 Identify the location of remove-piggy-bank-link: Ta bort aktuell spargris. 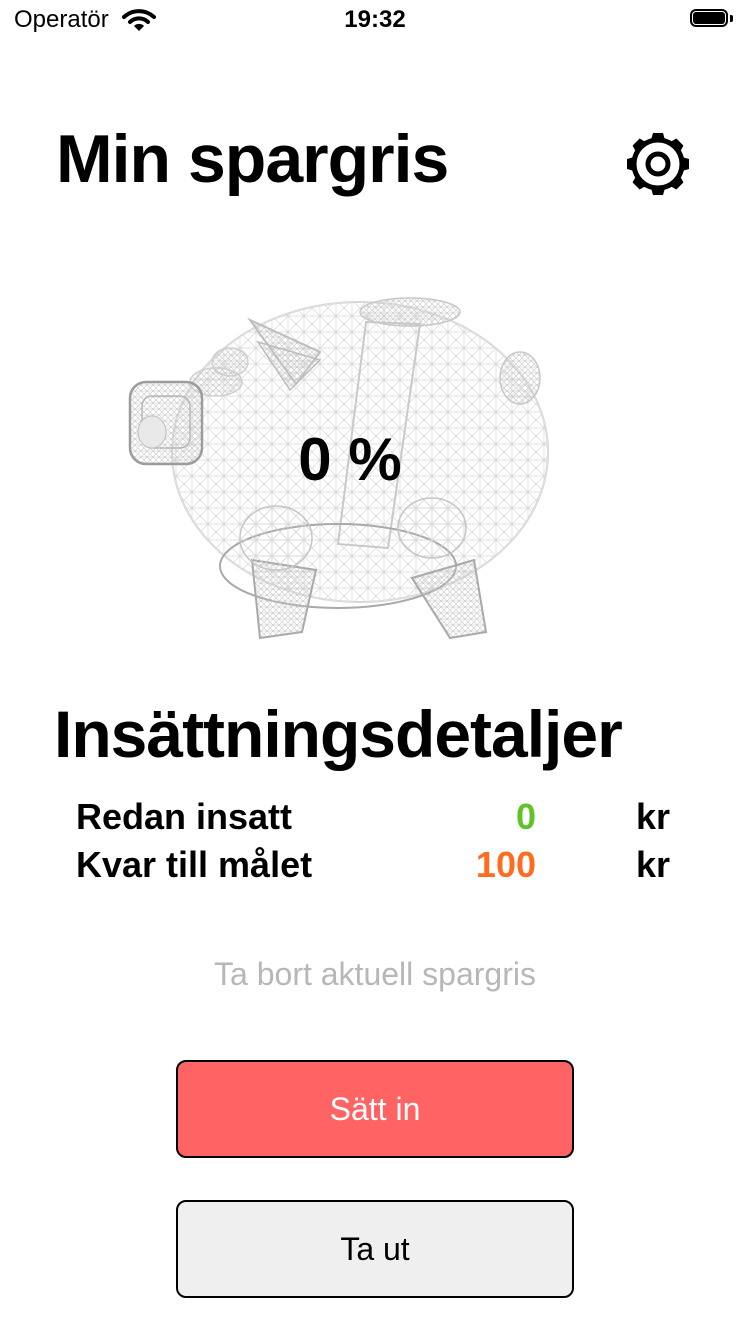
(375, 974).